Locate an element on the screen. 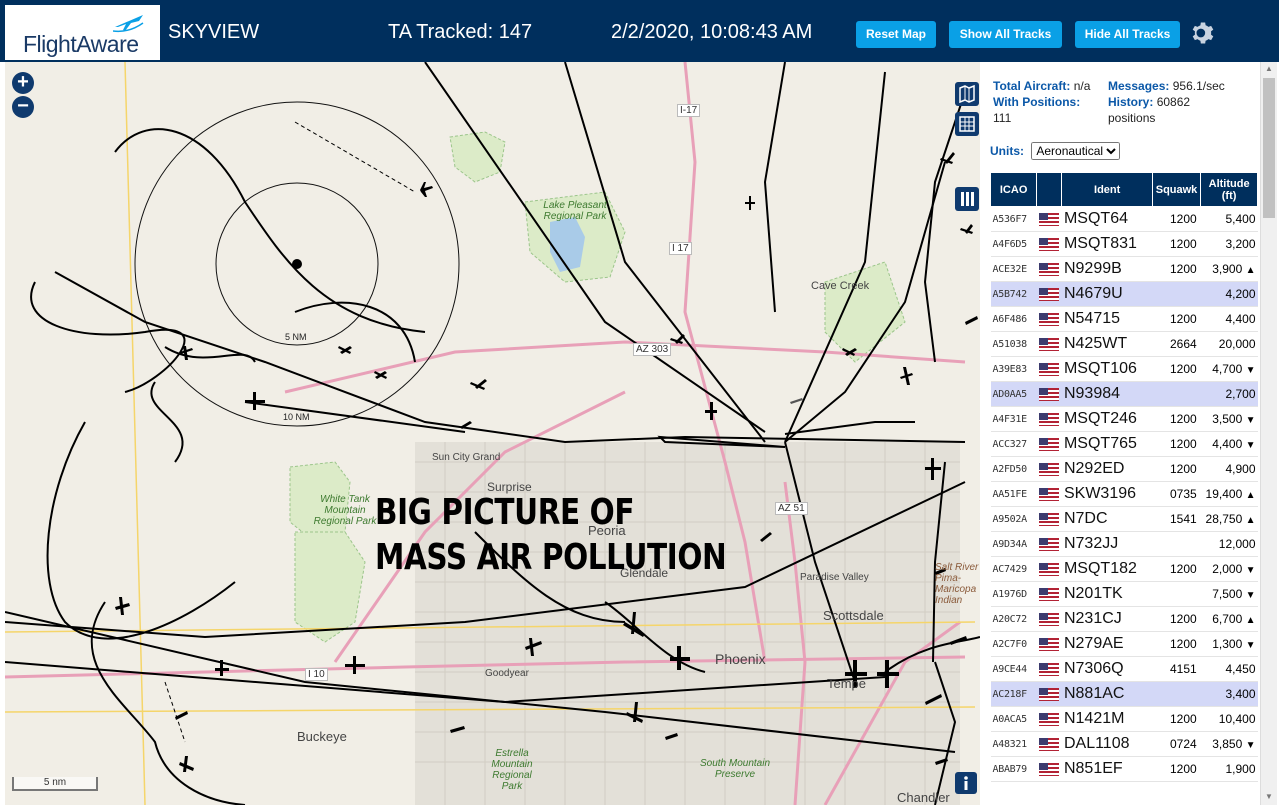  col-squawk: Squawk is located at coordinates (1176, 189).